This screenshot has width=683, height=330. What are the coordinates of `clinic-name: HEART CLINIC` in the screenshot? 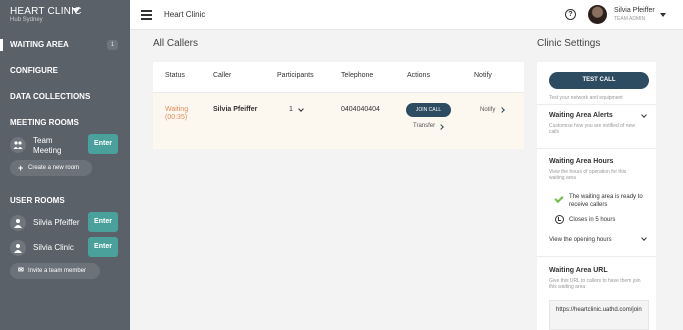 It's located at (46, 11).